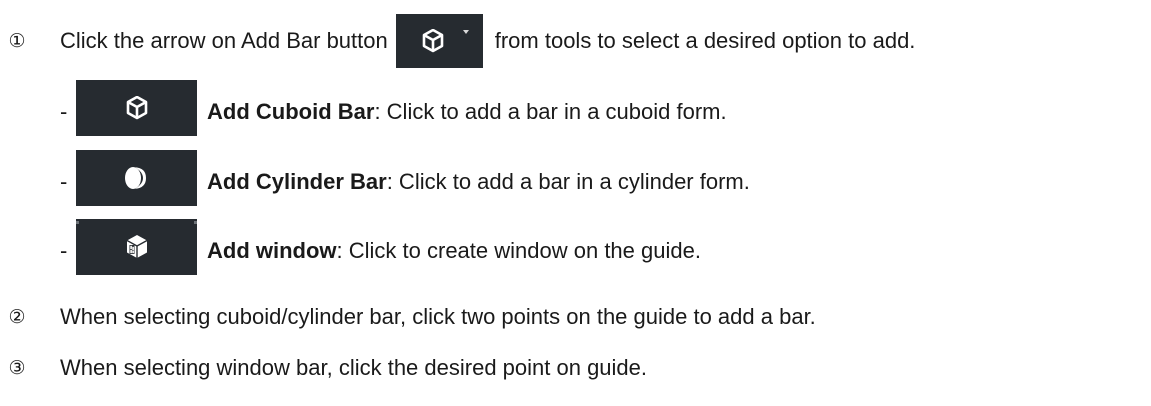 The image size is (1151, 406). Describe the element at coordinates (297, 181) in the screenshot. I see `option-title: Add Cylinder Bar` at that location.